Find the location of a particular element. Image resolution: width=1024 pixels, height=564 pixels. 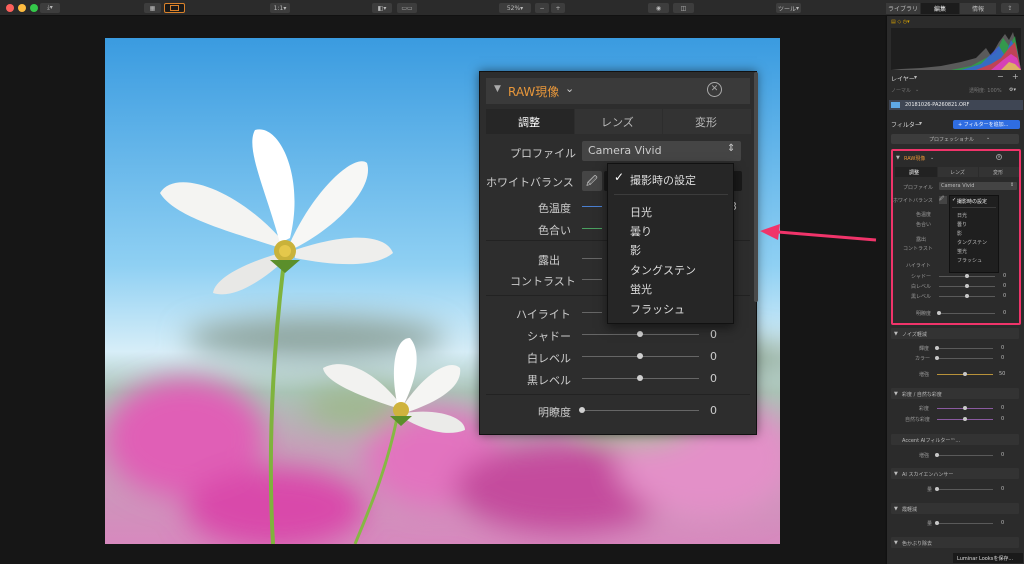

accent-boost-value: 0 is located at coordinates (1003, 455).